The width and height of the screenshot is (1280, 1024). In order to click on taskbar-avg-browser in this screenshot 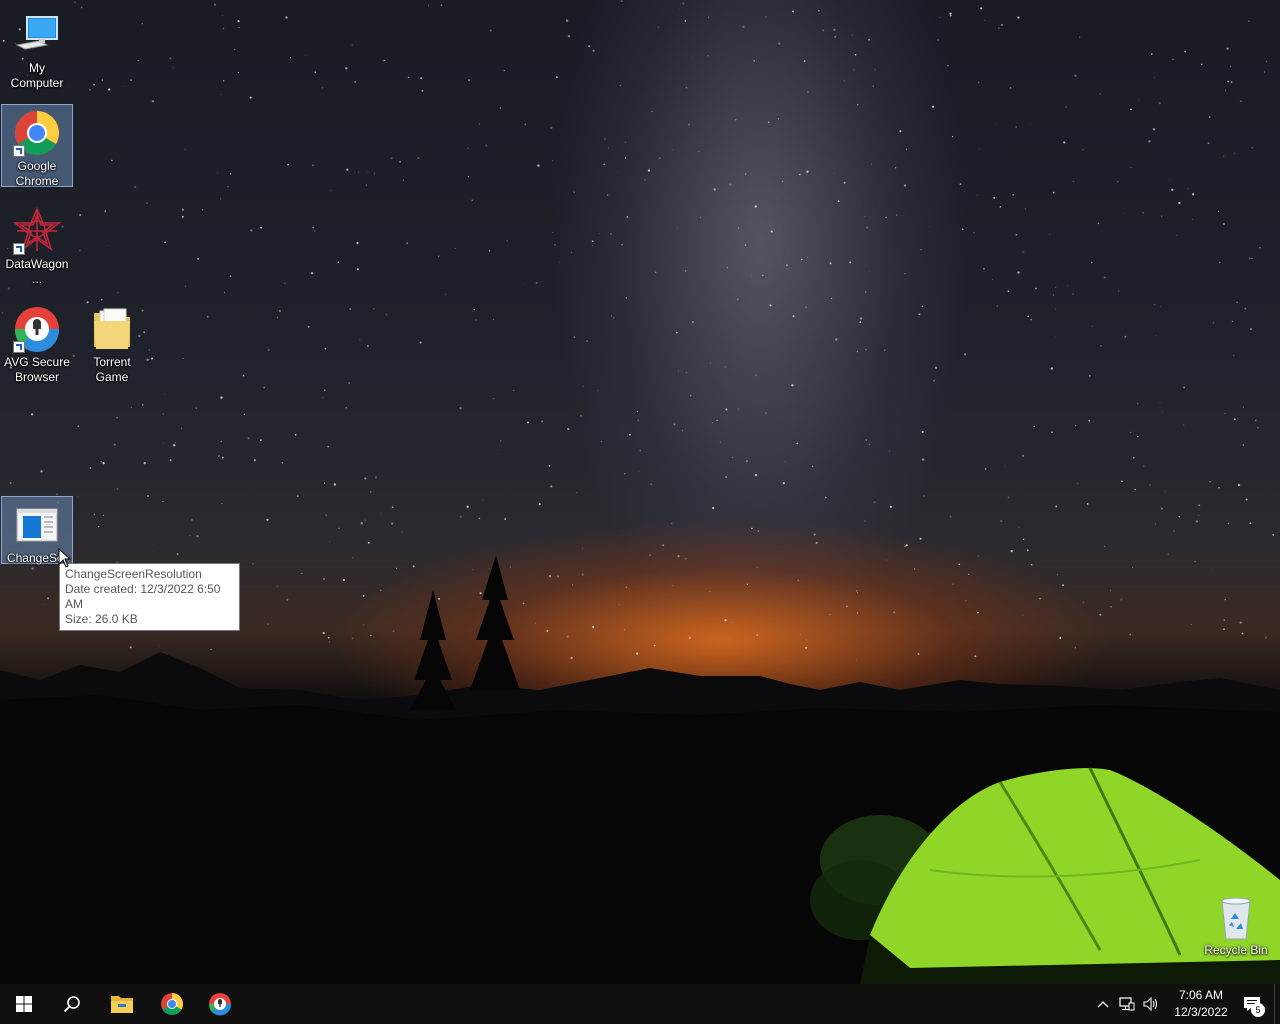, I will do `click(220, 1004)`.